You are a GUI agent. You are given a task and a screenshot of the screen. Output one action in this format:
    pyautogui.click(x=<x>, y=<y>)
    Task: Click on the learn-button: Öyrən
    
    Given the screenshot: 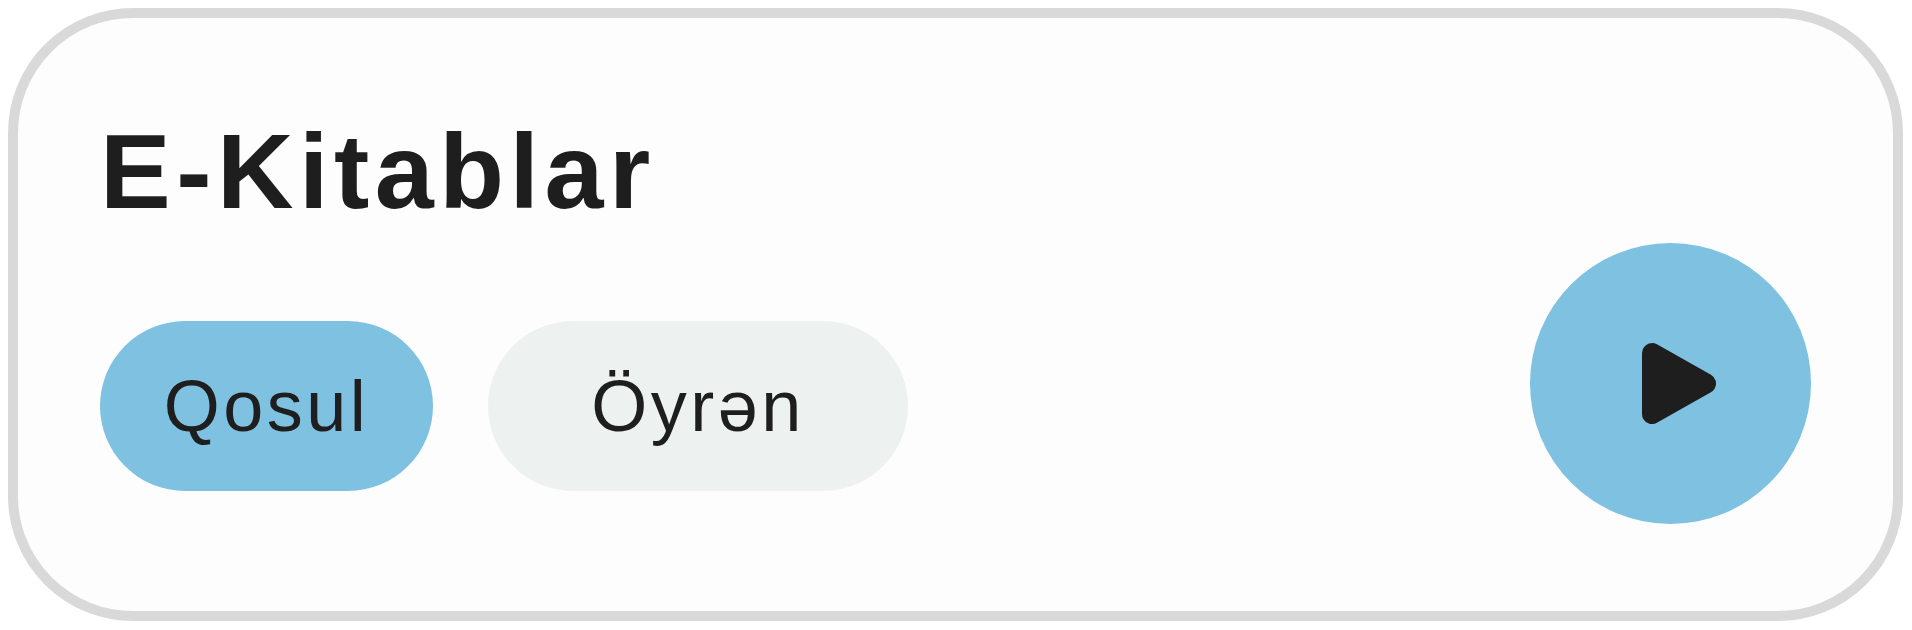 What is the action you would take?
    pyautogui.click(x=698, y=406)
    